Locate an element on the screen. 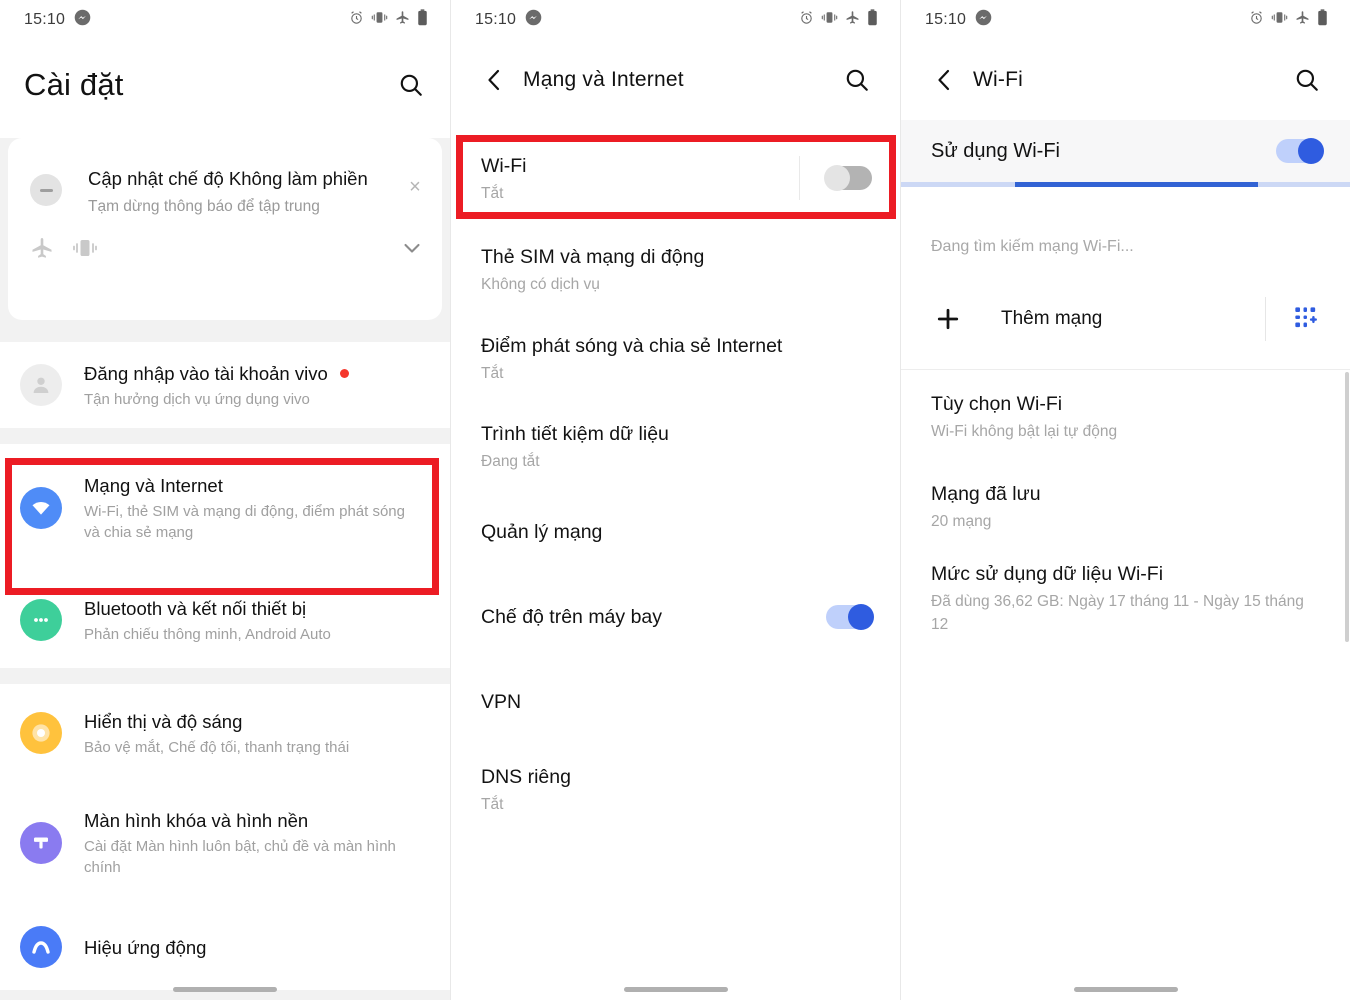  dnd-notification-subtitle: Tạm dừng thông báo để tập trung is located at coordinates (204, 206).